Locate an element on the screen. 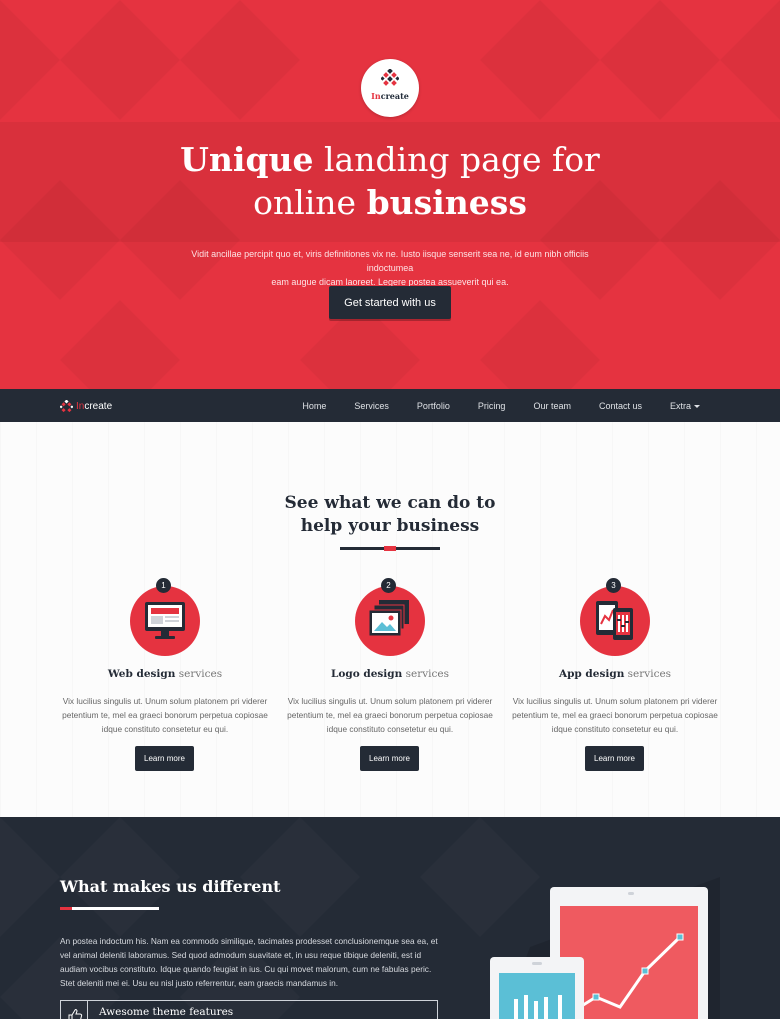 The image size is (780, 1019). image-stack-icon is located at coordinates (388, 618).